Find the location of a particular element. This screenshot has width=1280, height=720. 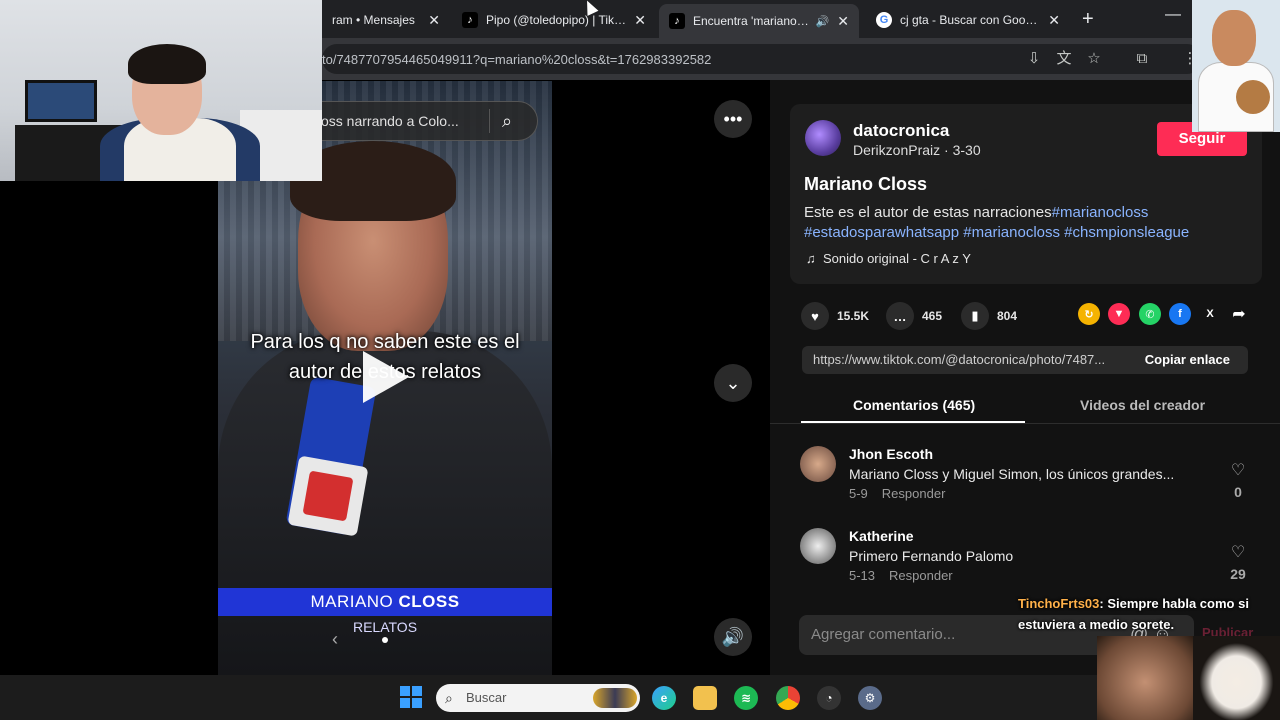

cartoon-face is located at coordinates (1234, 38).